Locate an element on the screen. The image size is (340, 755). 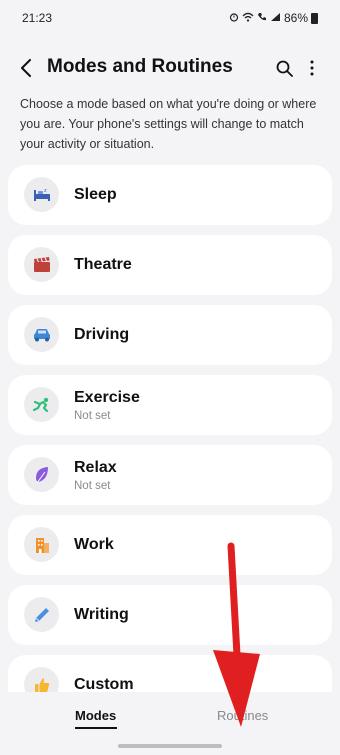
mode-text-relax: Relax Not set is located at coordinates (95, 475).